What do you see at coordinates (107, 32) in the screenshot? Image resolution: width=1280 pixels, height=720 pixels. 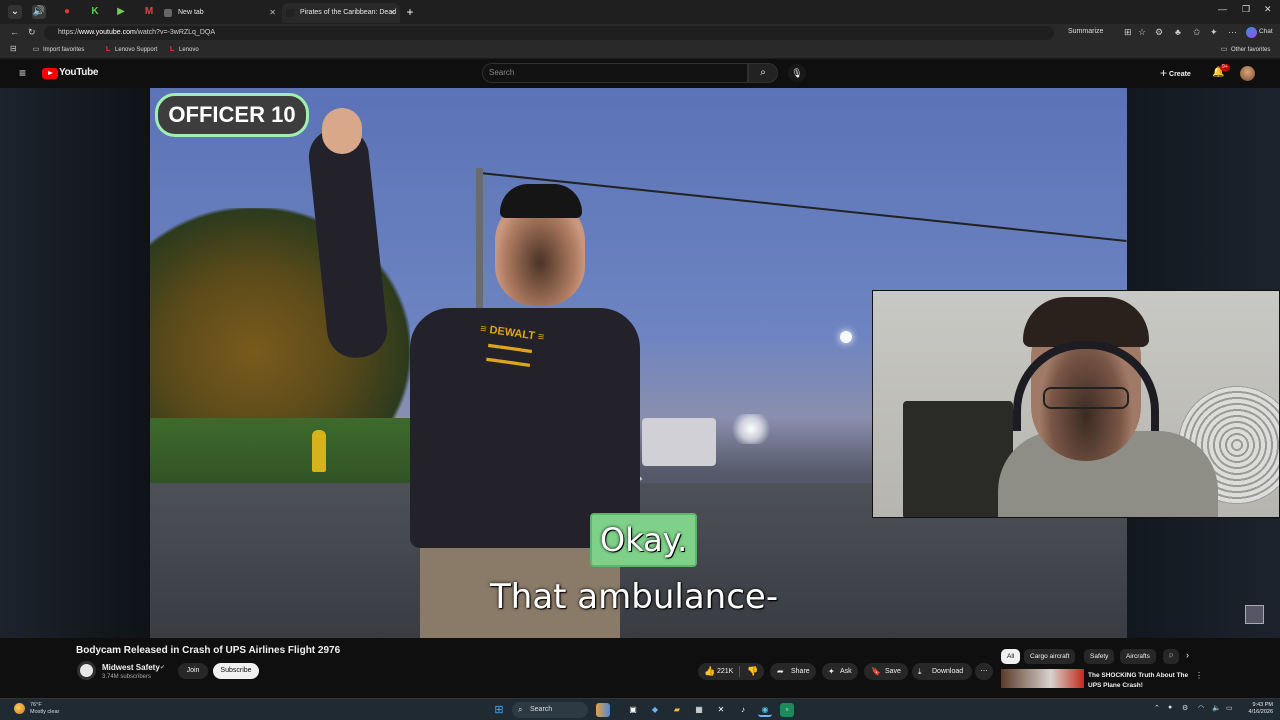 I see `url-host: www.youtube.com` at bounding box center [107, 32].